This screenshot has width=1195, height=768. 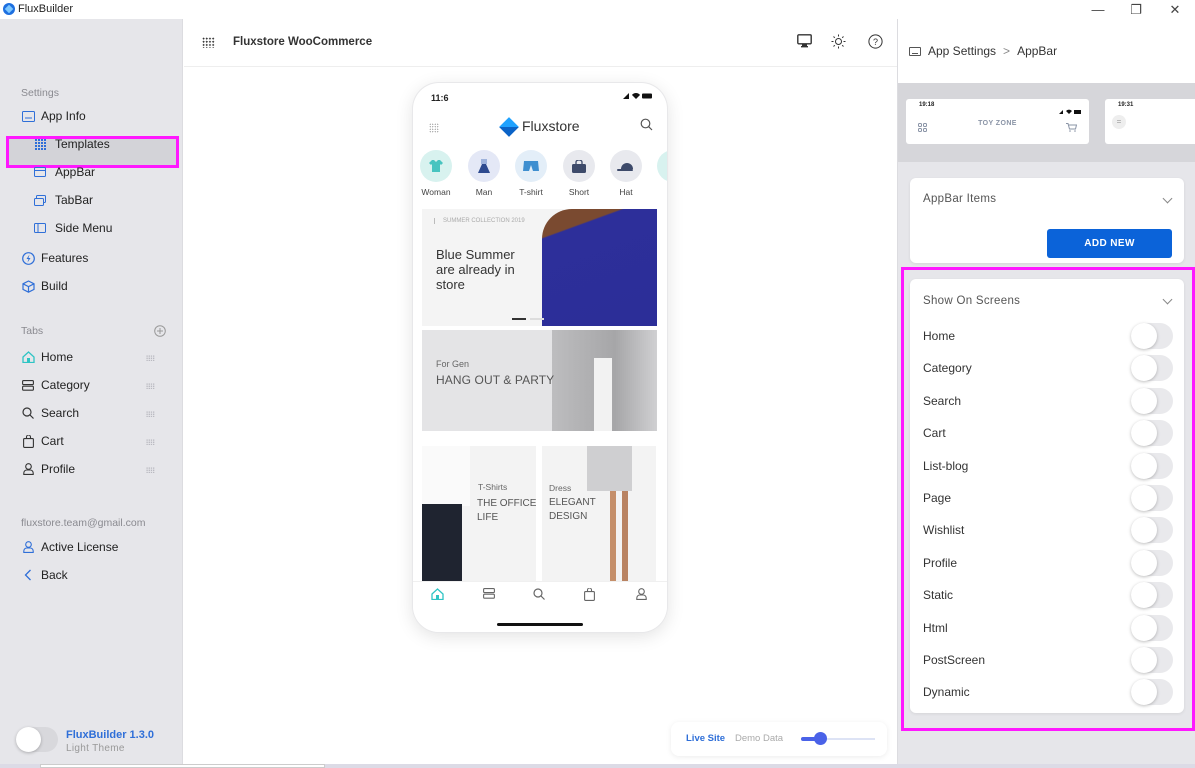 What do you see at coordinates (48, 469) in the screenshot?
I see `tab-item-profile: Profile` at bounding box center [48, 469].